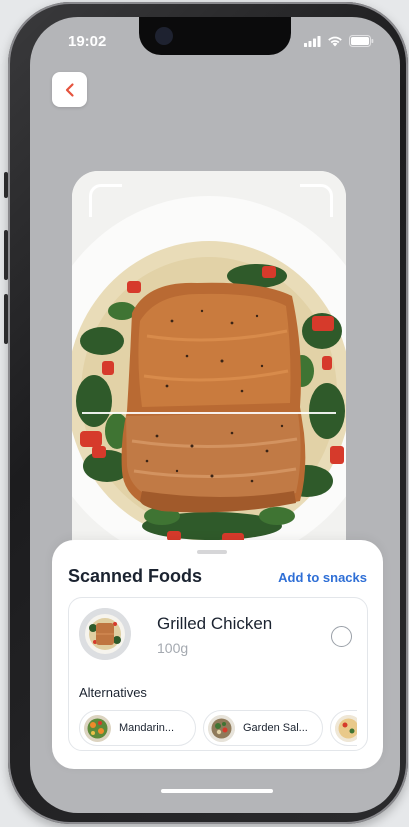 This screenshot has width=409, height=827. Describe the element at coordinates (361, 41) in the screenshot. I see `battery-icon` at that location.